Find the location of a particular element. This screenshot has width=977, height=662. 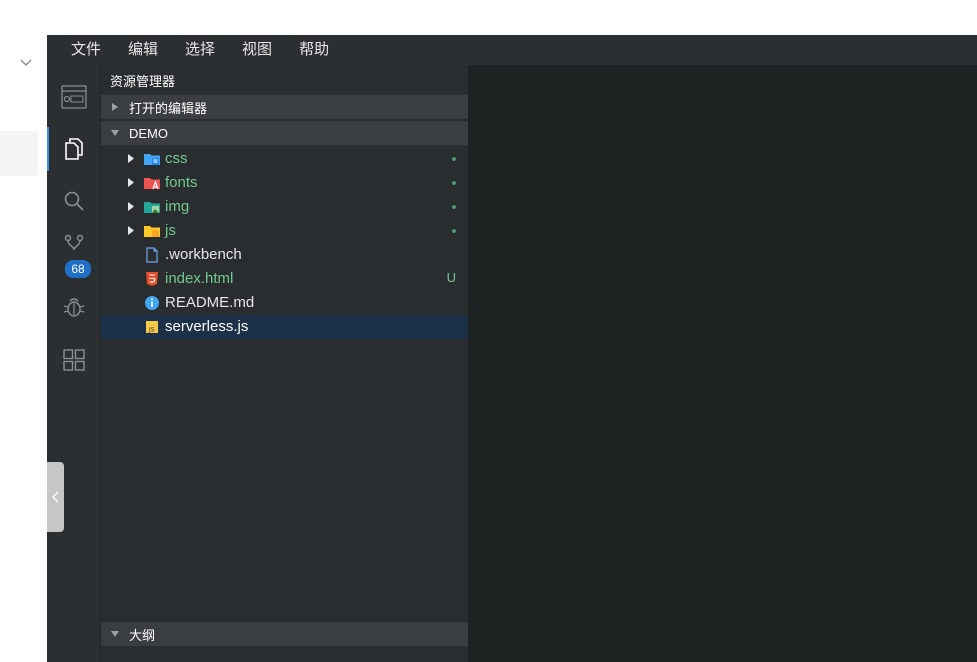

activity-bar: 68 is located at coordinates (73, 363).